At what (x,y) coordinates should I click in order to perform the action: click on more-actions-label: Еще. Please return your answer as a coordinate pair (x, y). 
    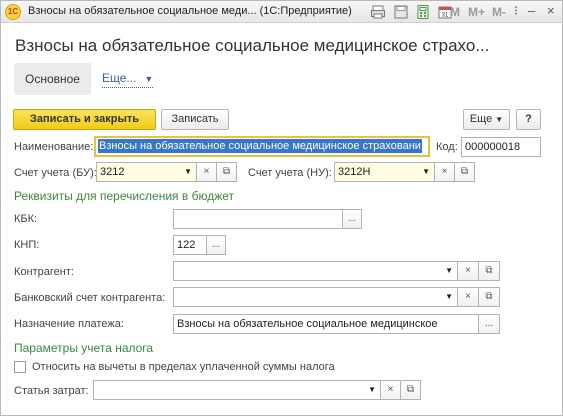
    Looking at the image, I should click on (481, 119).